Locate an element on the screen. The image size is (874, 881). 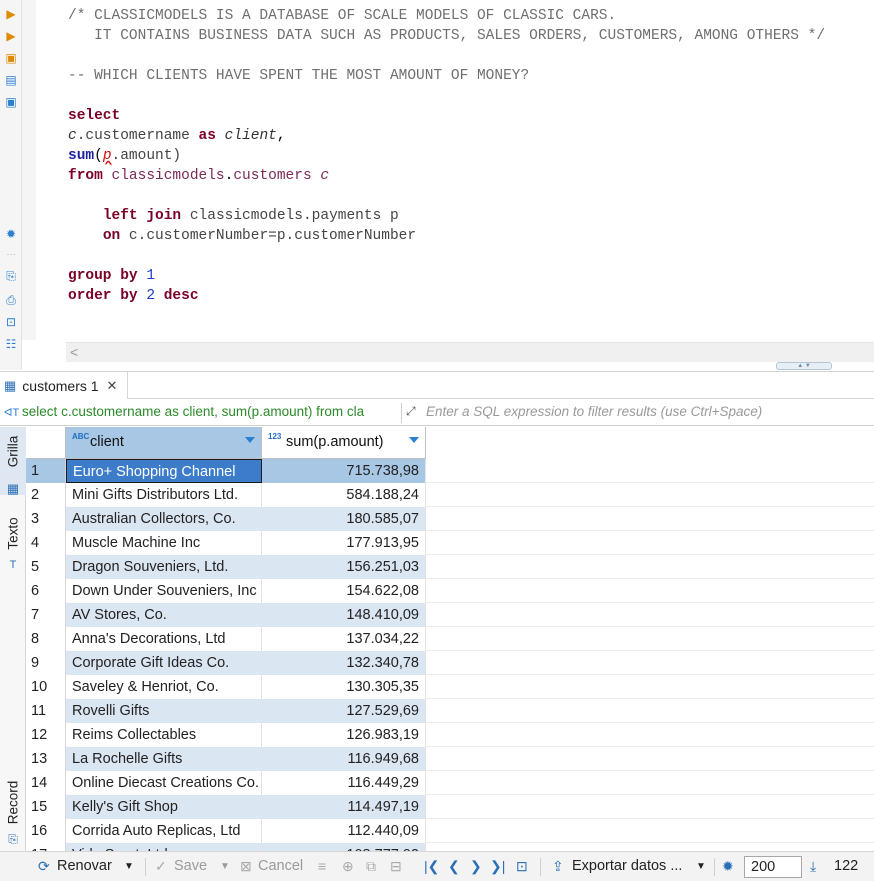
save-check-icon: ✓ is located at coordinates (161, 866).